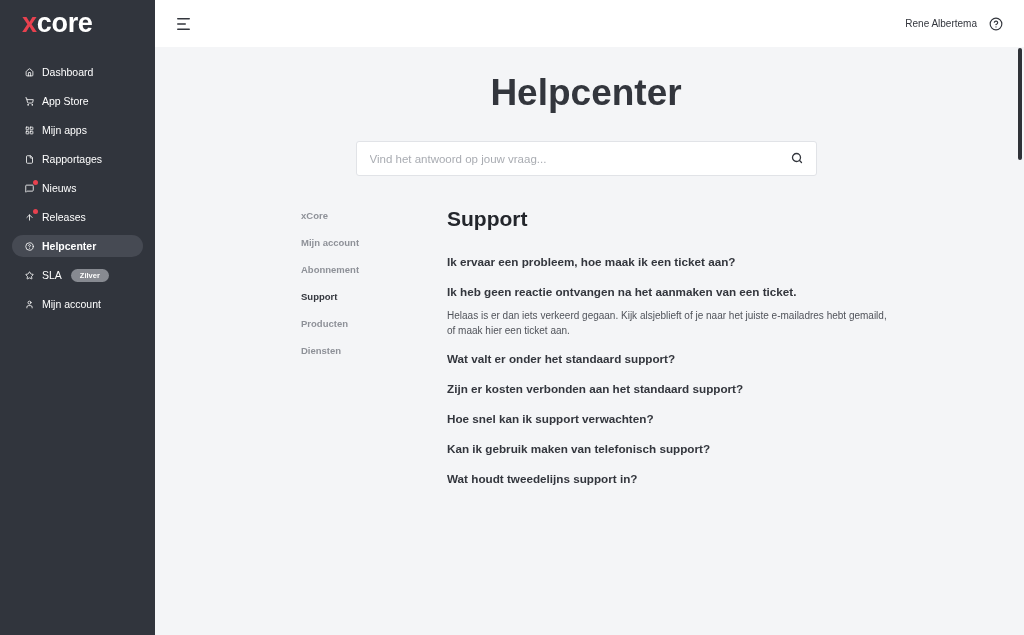  What do you see at coordinates (667, 323) in the screenshot?
I see `faq-answer: Helaas is er dan iets verkeerd gegaan. Kijk alsjeblieft of je naar het juiste e-mailadres hebt gemaild, of maak hier een ticket aan.` at bounding box center [667, 323].